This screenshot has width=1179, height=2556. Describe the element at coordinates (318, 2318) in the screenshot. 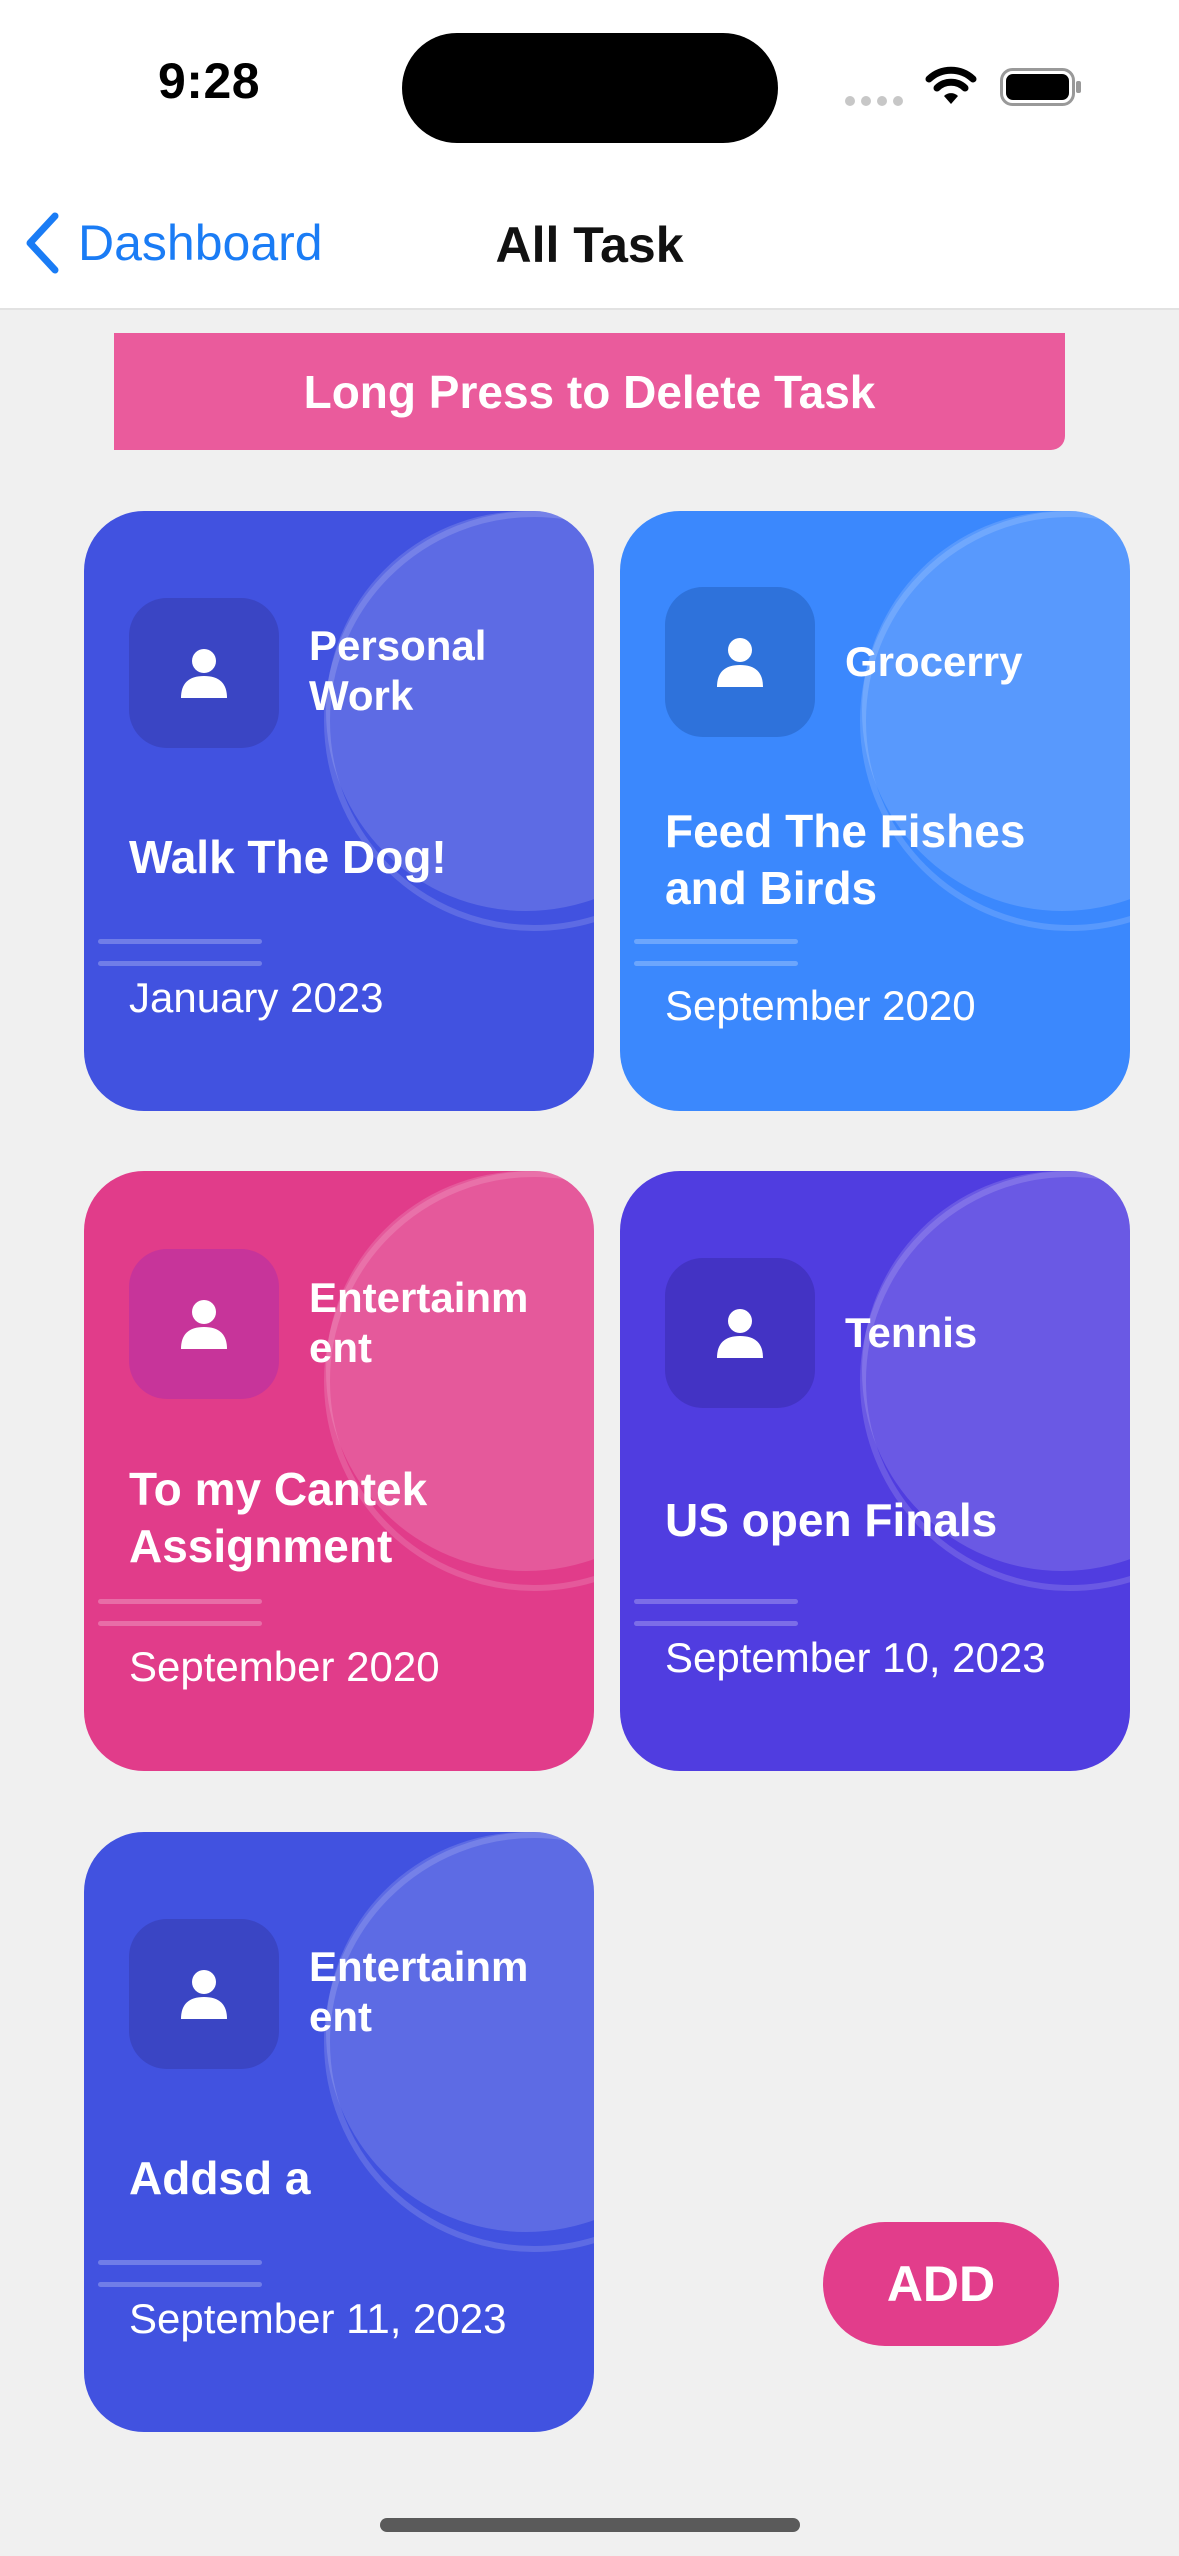

I see `task-date: September 11, 2023` at that location.